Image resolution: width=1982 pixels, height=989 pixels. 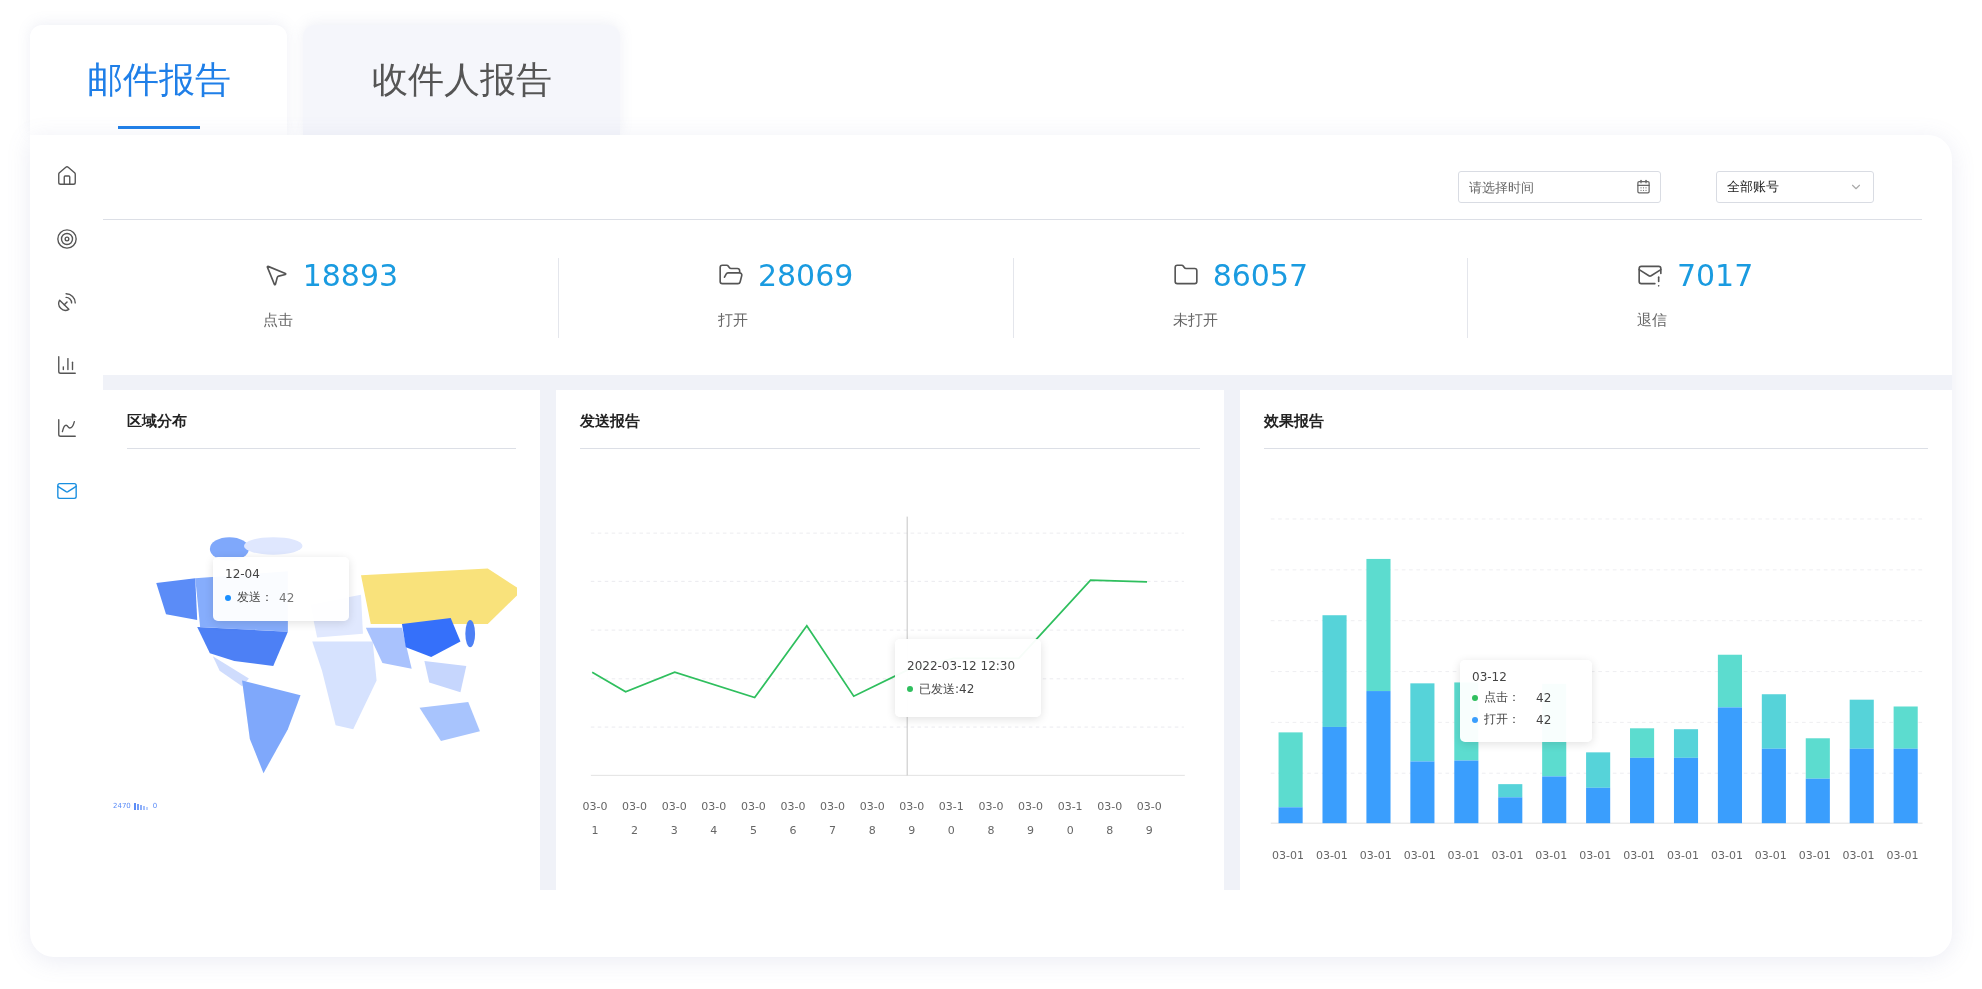 I want to click on account-select: 全部账号, so click(x=1795, y=187).